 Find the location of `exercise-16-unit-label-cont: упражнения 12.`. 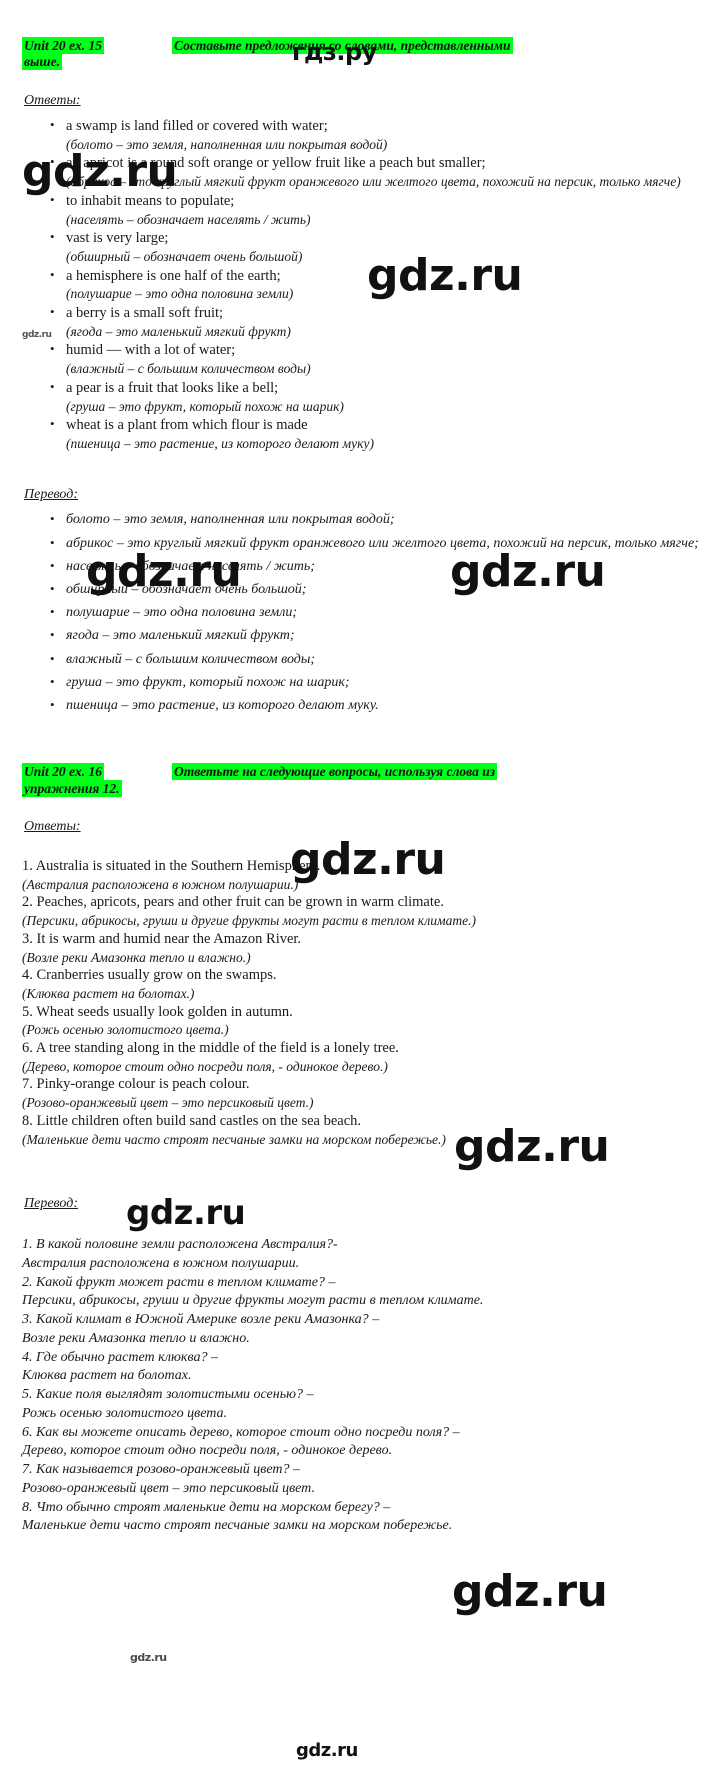

exercise-16-unit-label-cont: упражнения 12. is located at coordinates (72, 788).